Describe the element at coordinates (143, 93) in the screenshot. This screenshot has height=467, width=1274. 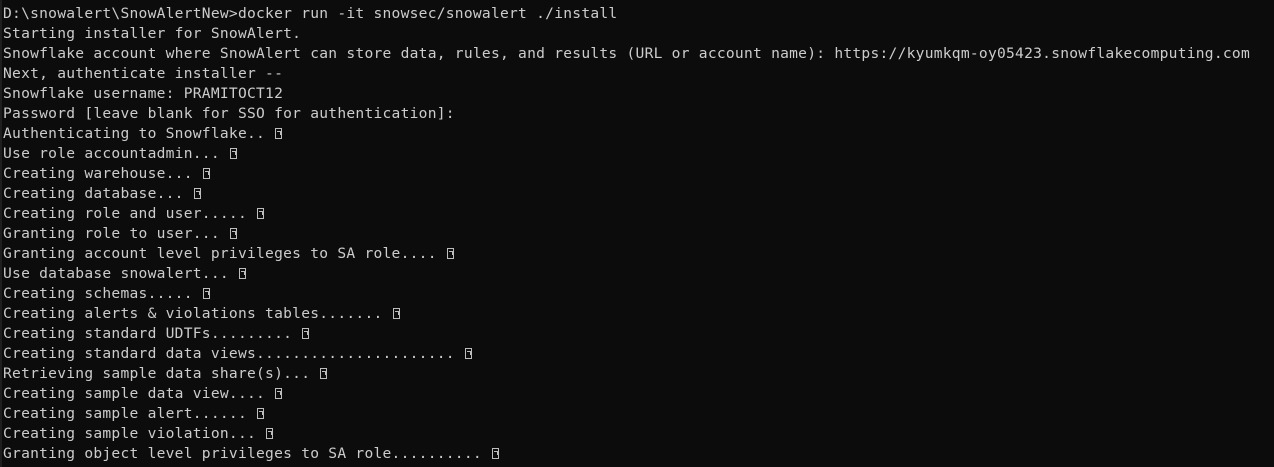
I see `terminal-line-text: Snowflake username: PRAMITOCT12` at that location.